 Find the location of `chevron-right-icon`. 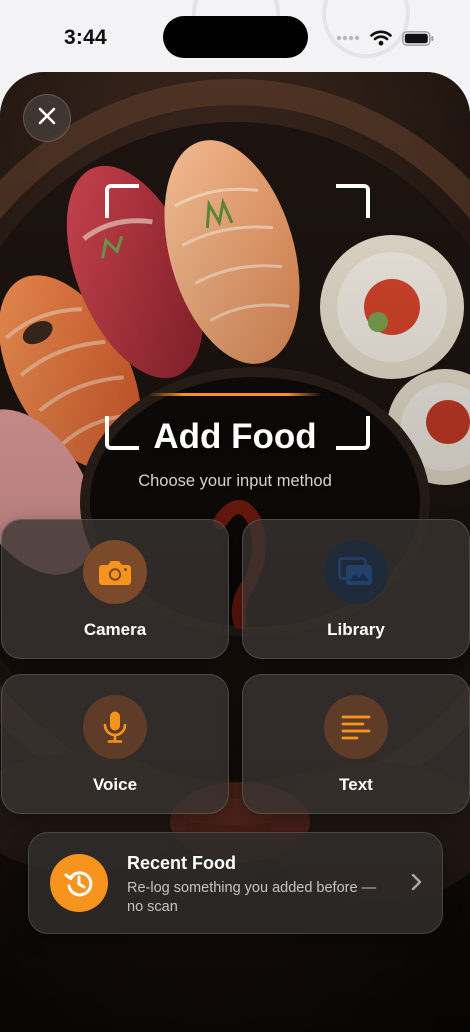

chevron-right-icon is located at coordinates (416, 884).